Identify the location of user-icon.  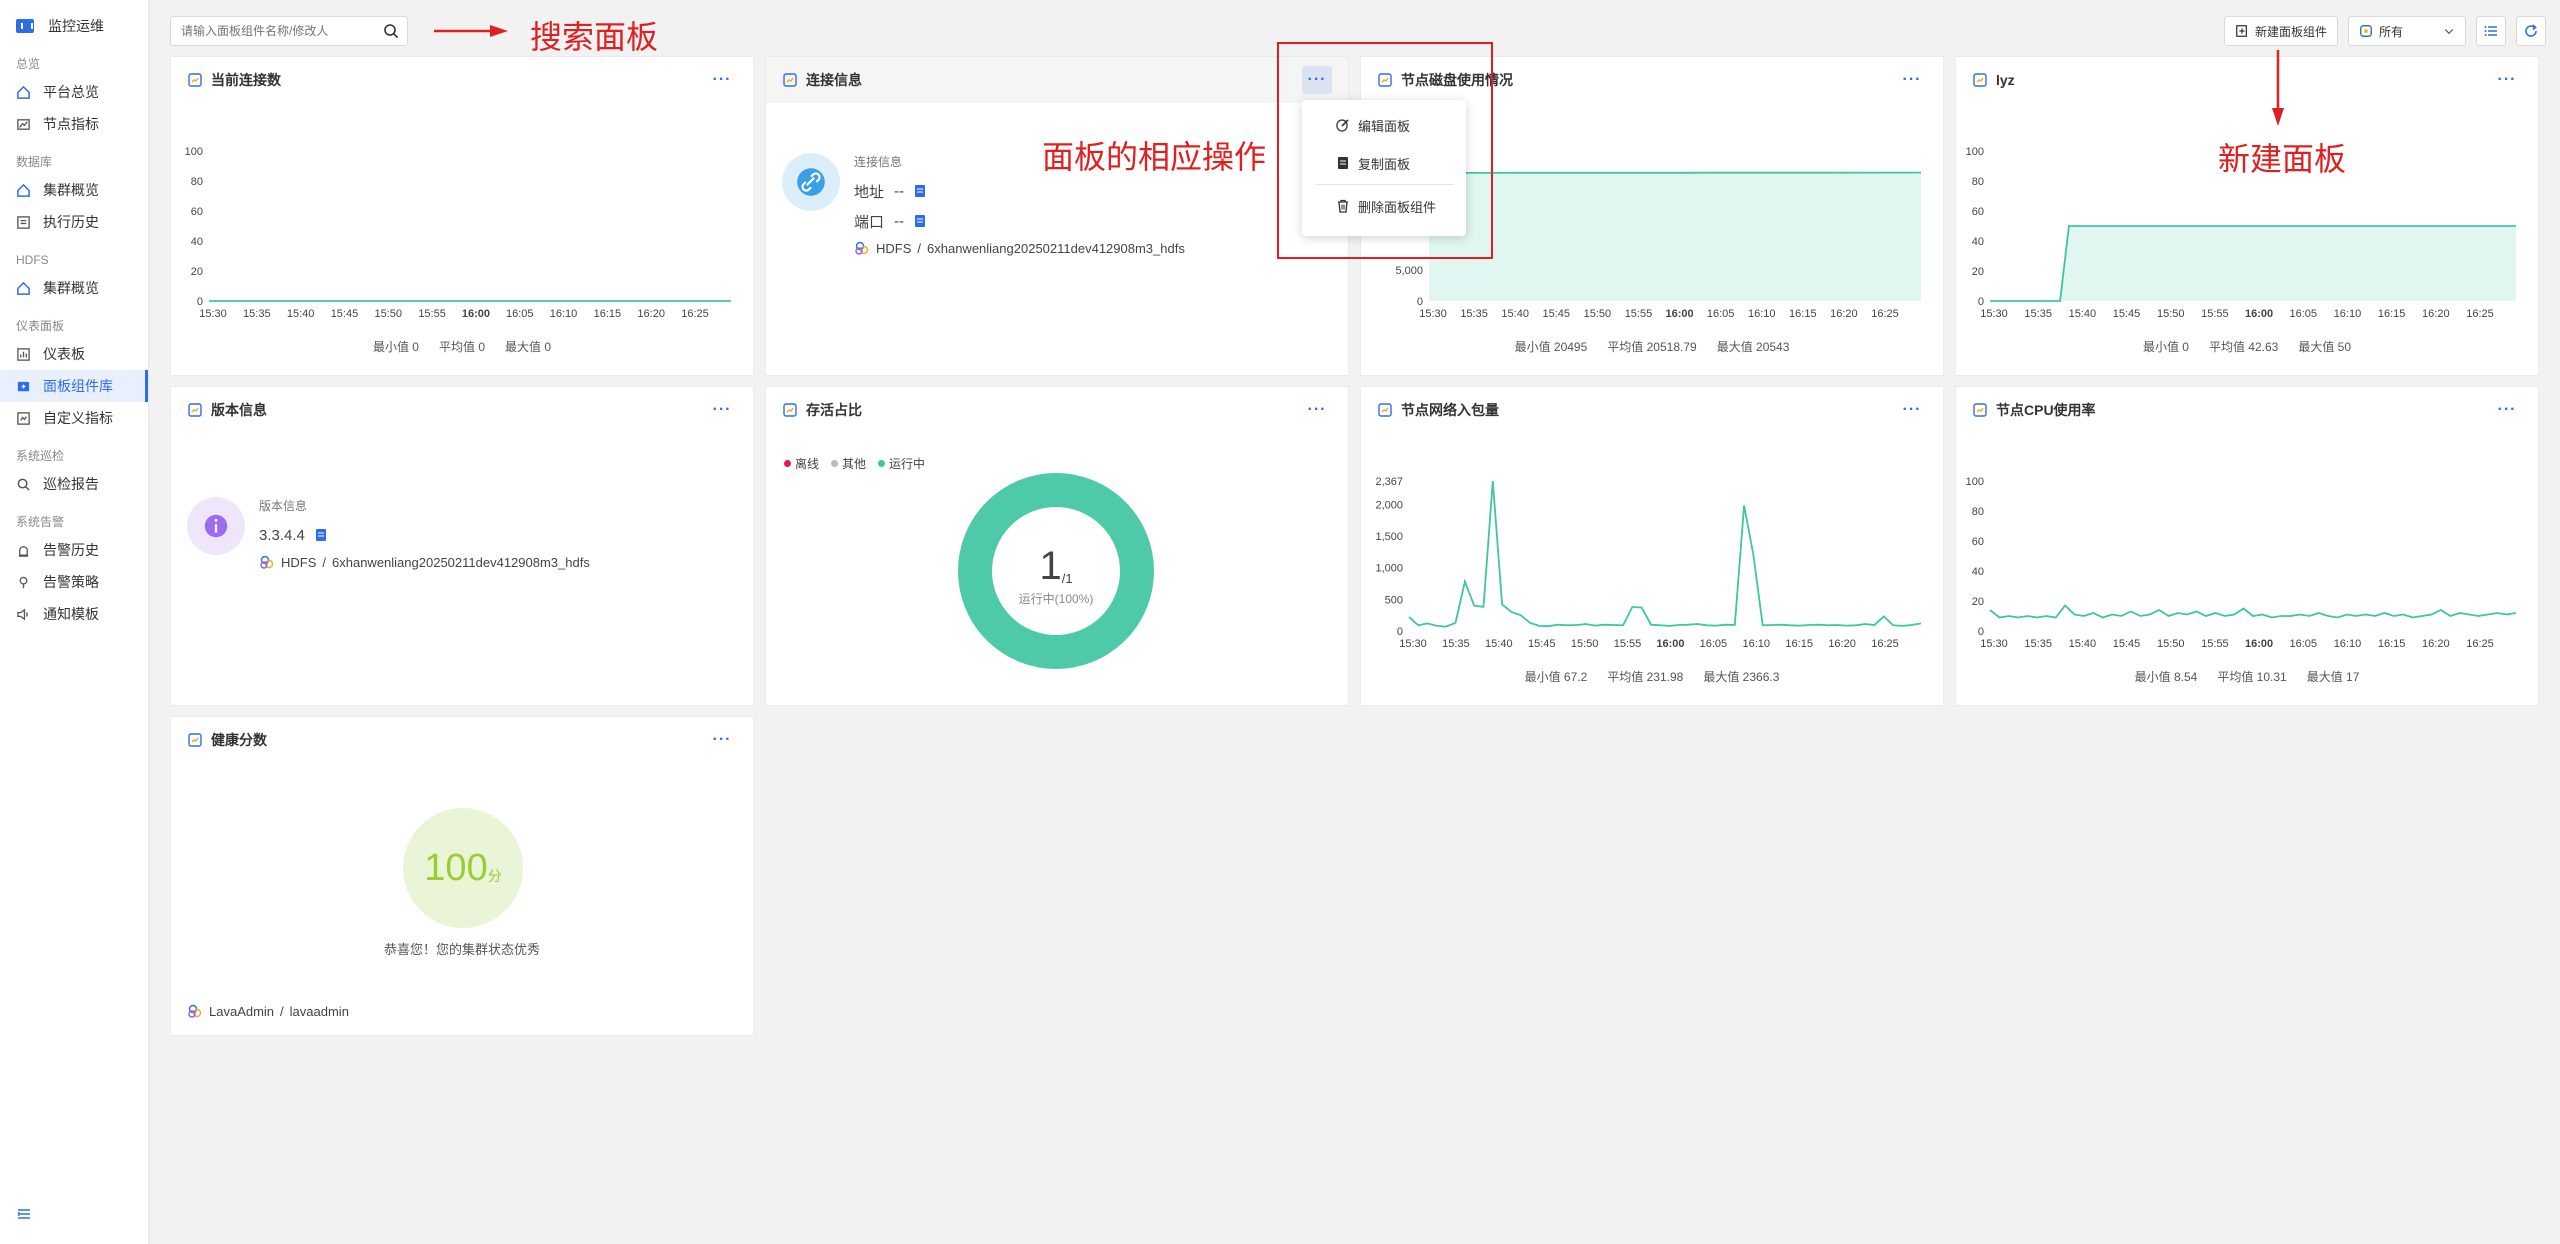
(195, 1011).